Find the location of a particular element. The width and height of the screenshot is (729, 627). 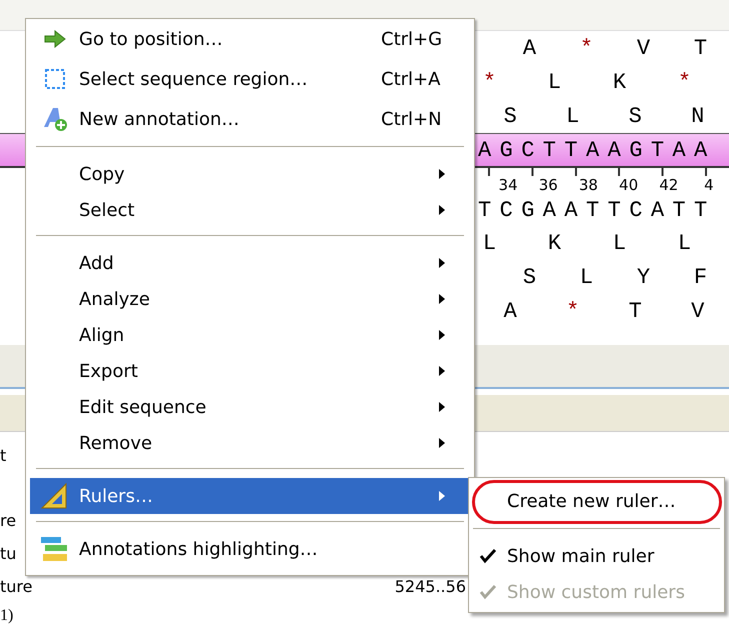

ruler-number: 4 is located at coordinates (709, 185).